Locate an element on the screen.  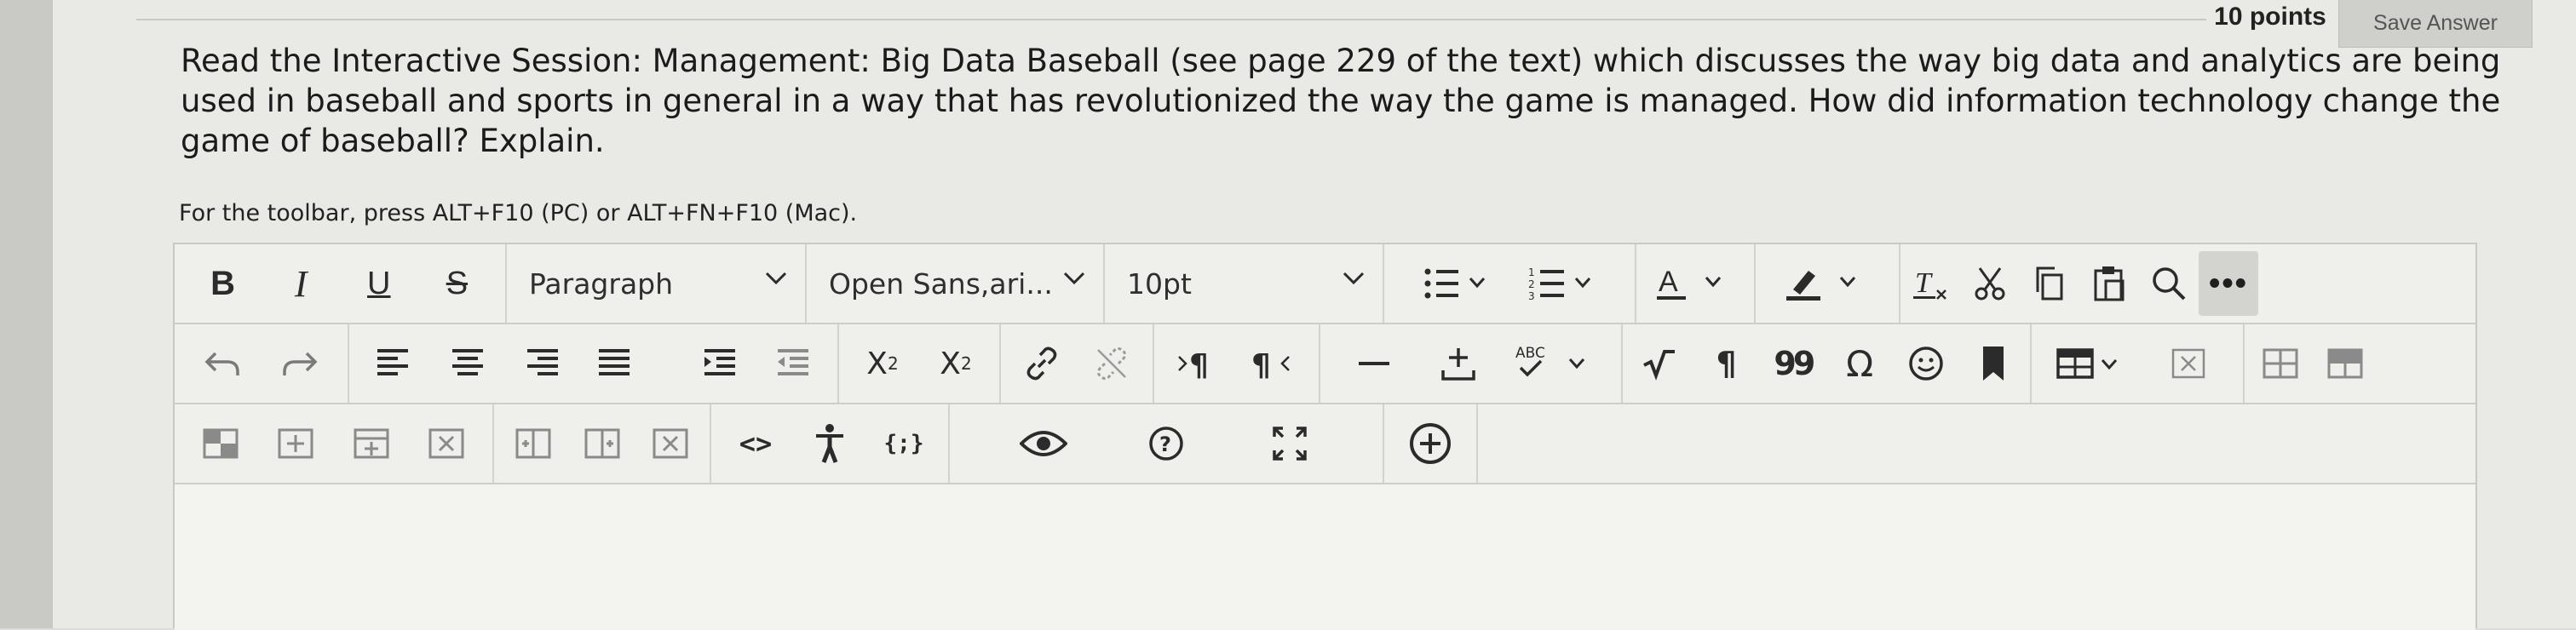
insert-template-button: {;} is located at coordinates (904, 443).